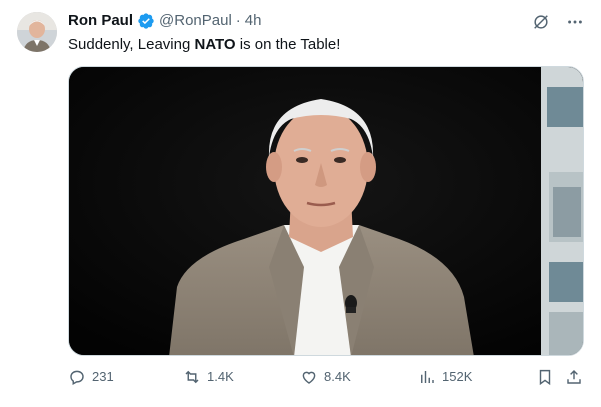  What do you see at coordinates (146, 21) in the screenshot?
I see `verified-badge-icon` at bounding box center [146, 21].